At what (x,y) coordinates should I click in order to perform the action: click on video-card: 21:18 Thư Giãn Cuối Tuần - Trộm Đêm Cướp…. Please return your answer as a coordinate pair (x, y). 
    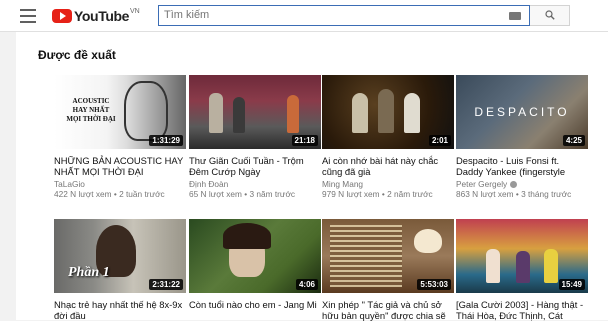
    Looking at the image, I should click on (255, 137).